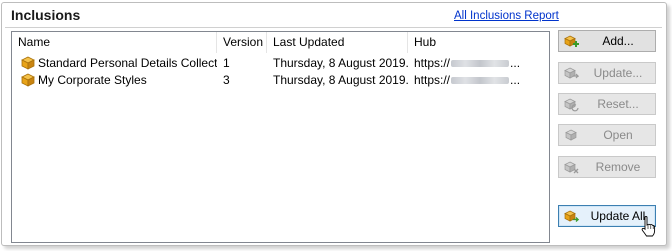 The image size is (672, 251). I want to click on add-package-icon, so click(571, 41).